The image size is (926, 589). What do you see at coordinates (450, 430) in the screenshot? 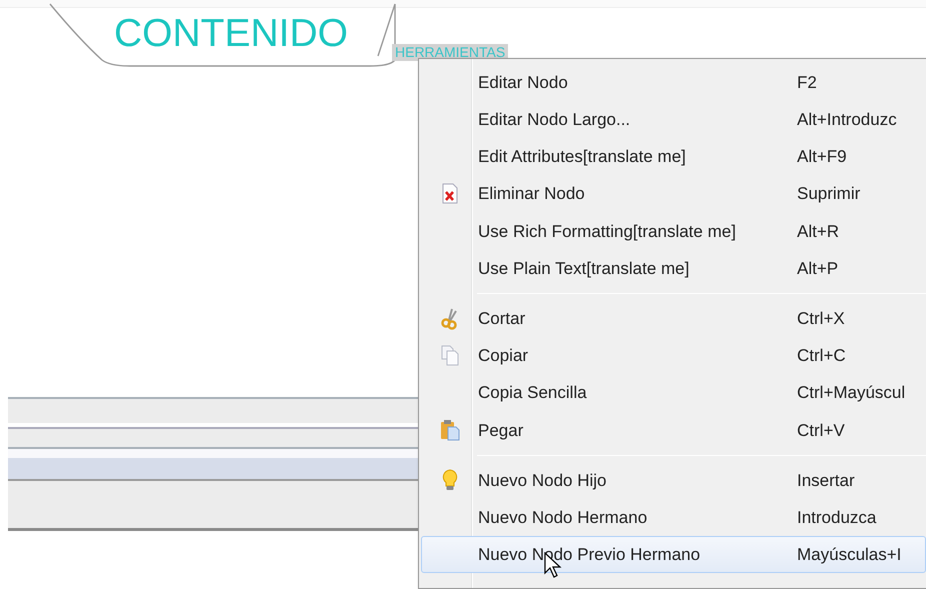
I see `clipboard-icon` at bounding box center [450, 430].